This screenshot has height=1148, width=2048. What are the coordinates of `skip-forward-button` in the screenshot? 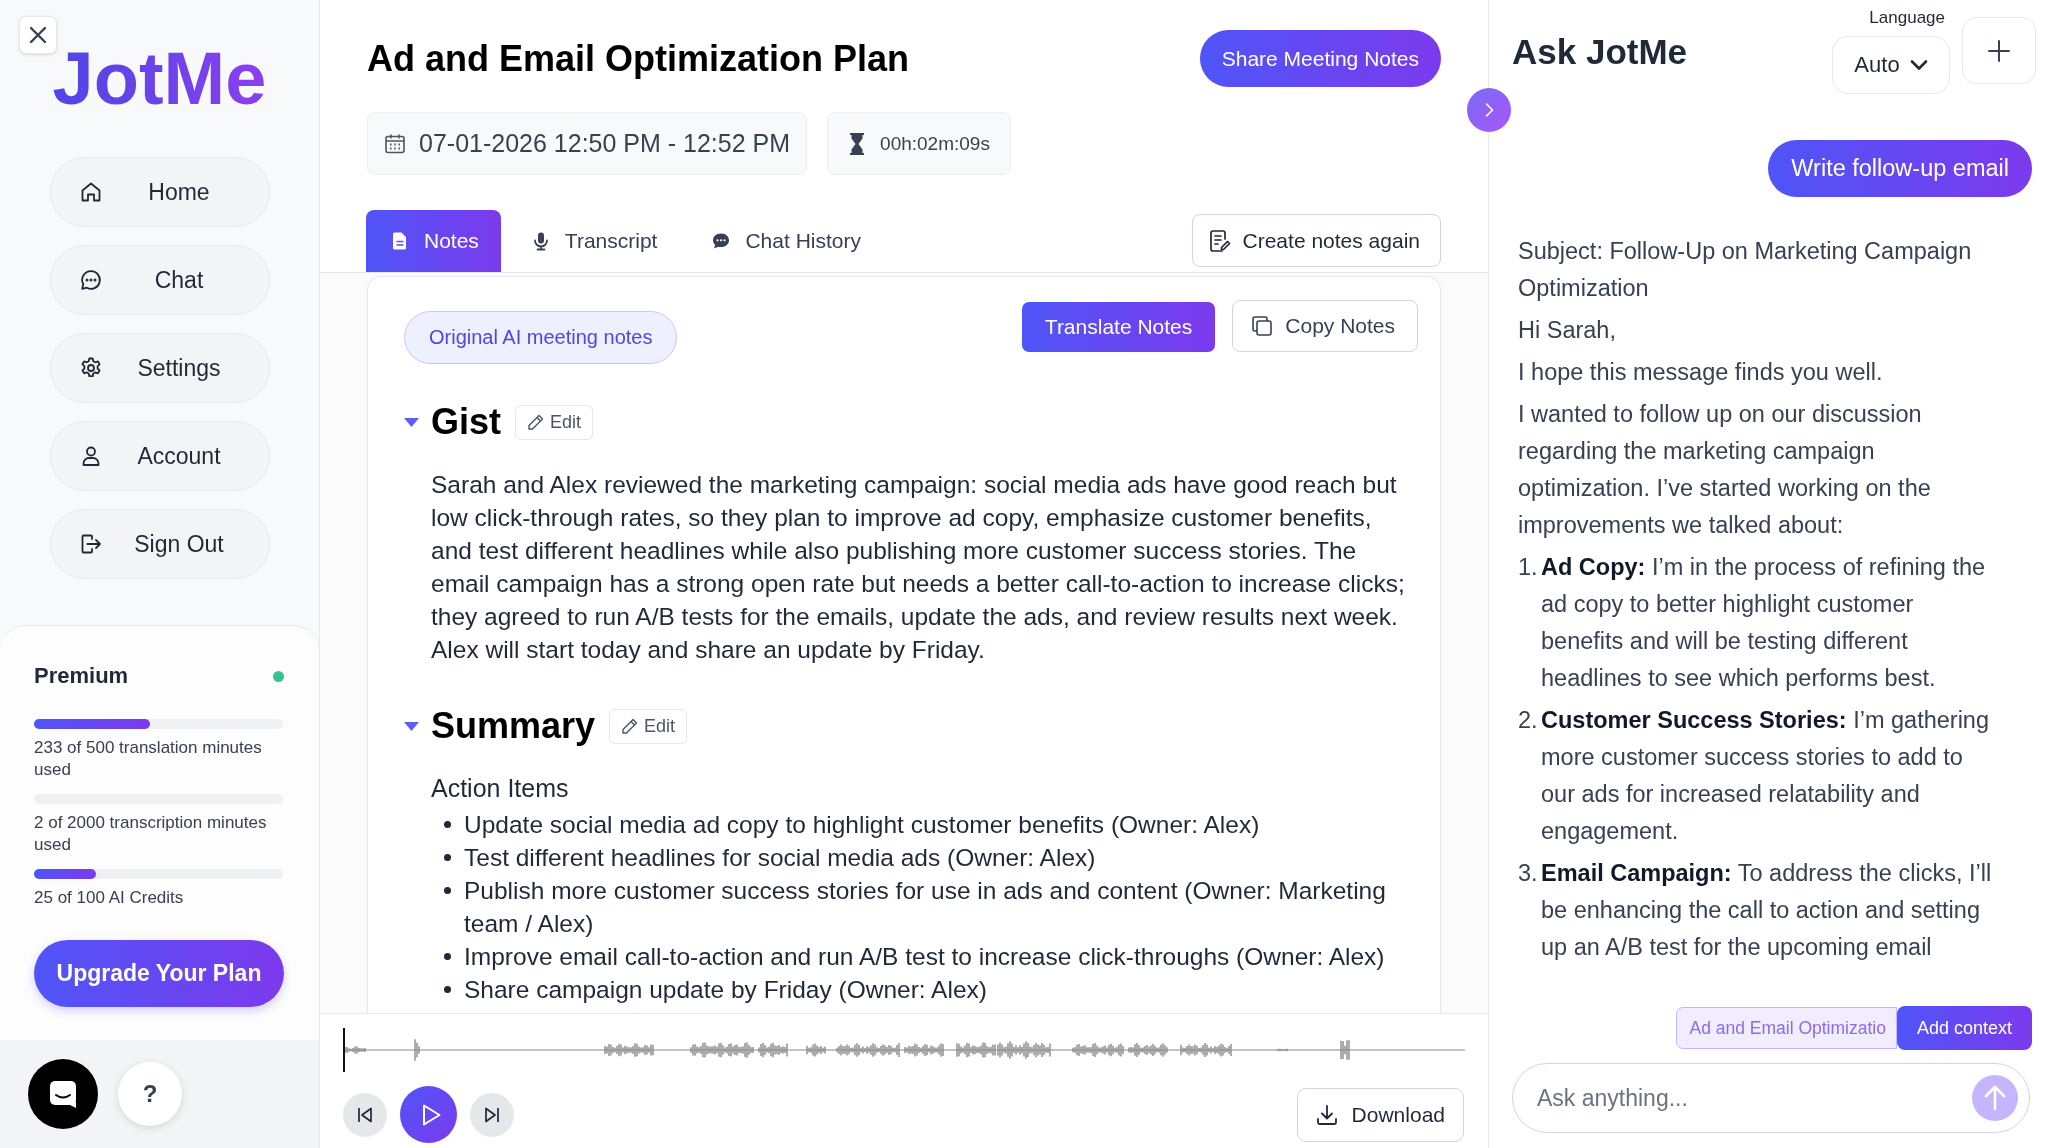 It's located at (492, 1114).